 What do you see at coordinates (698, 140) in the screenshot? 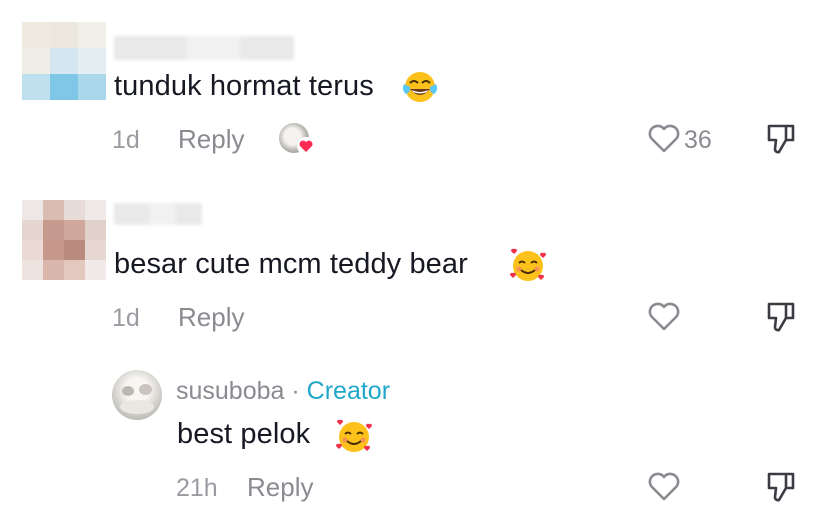
I see `like-count: 36` at bounding box center [698, 140].